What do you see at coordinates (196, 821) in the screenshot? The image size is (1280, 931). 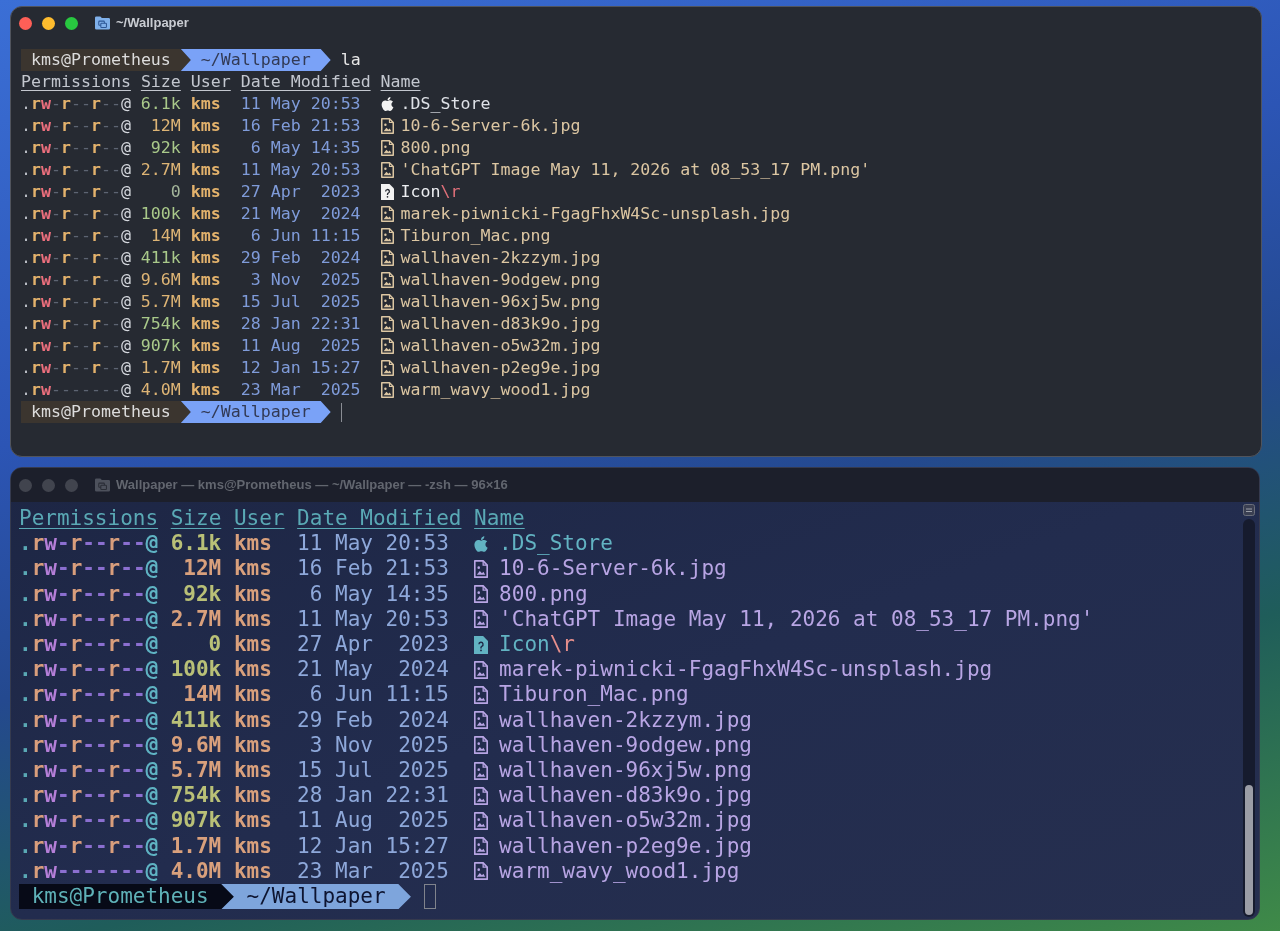 I see `file-size: 907k` at bounding box center [196, 821].